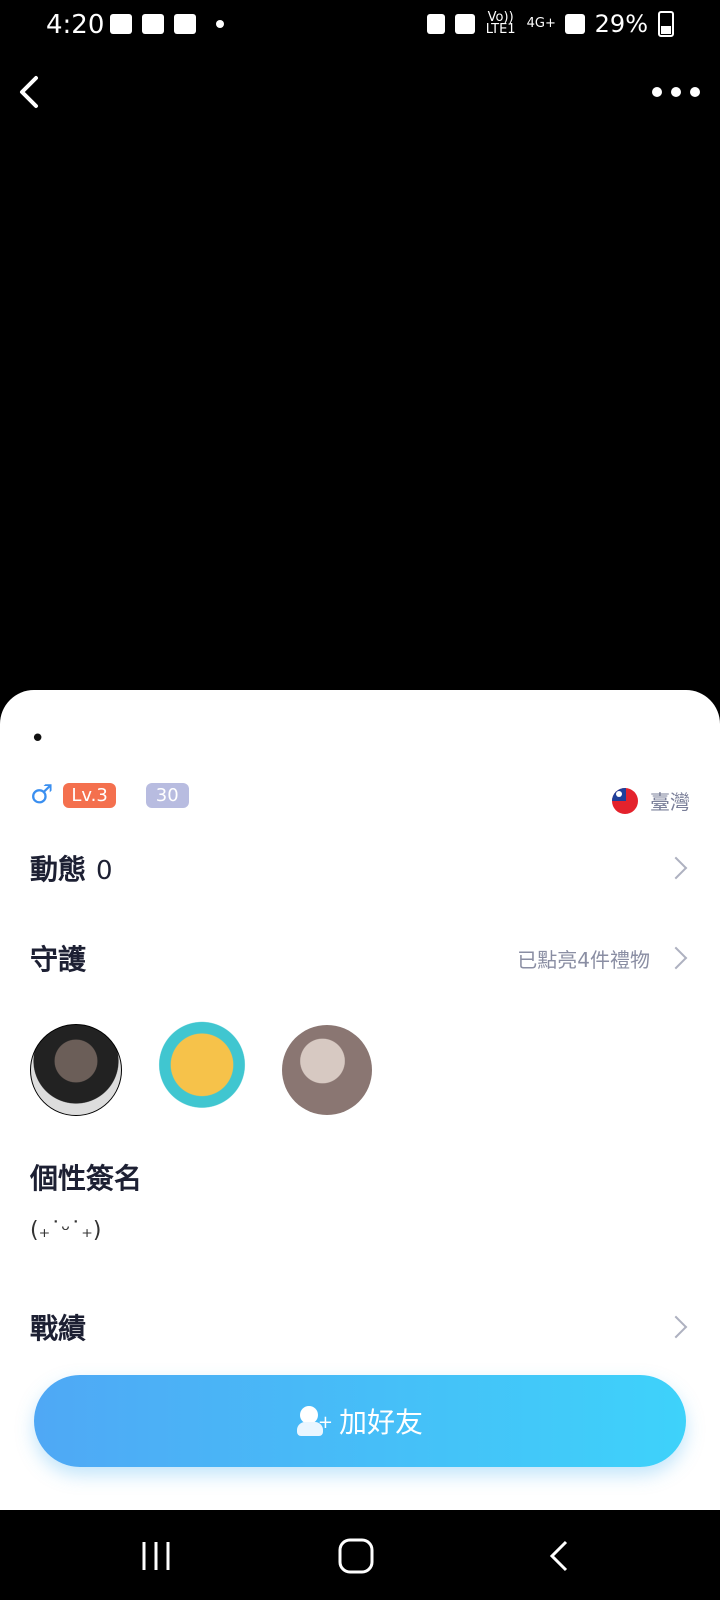 The image size is (720, 1600). What do you see at coordinates (666, 24) in the screenshot?
I see `battery-icon` at bounding box center [666, 24].